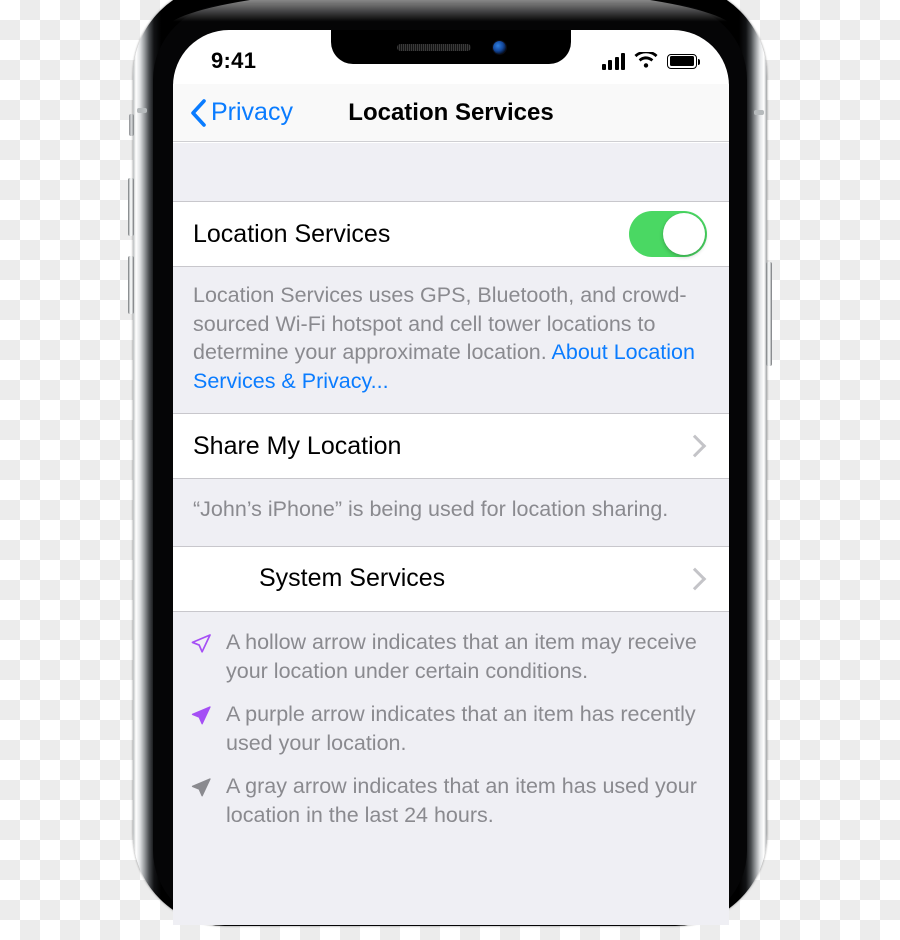 Image resolution: width=900 pixels, height=940 pixels. Describe the element at coordinates (352, 578) in the screenshot. I see `row-system-services-label: System Services` at that location.